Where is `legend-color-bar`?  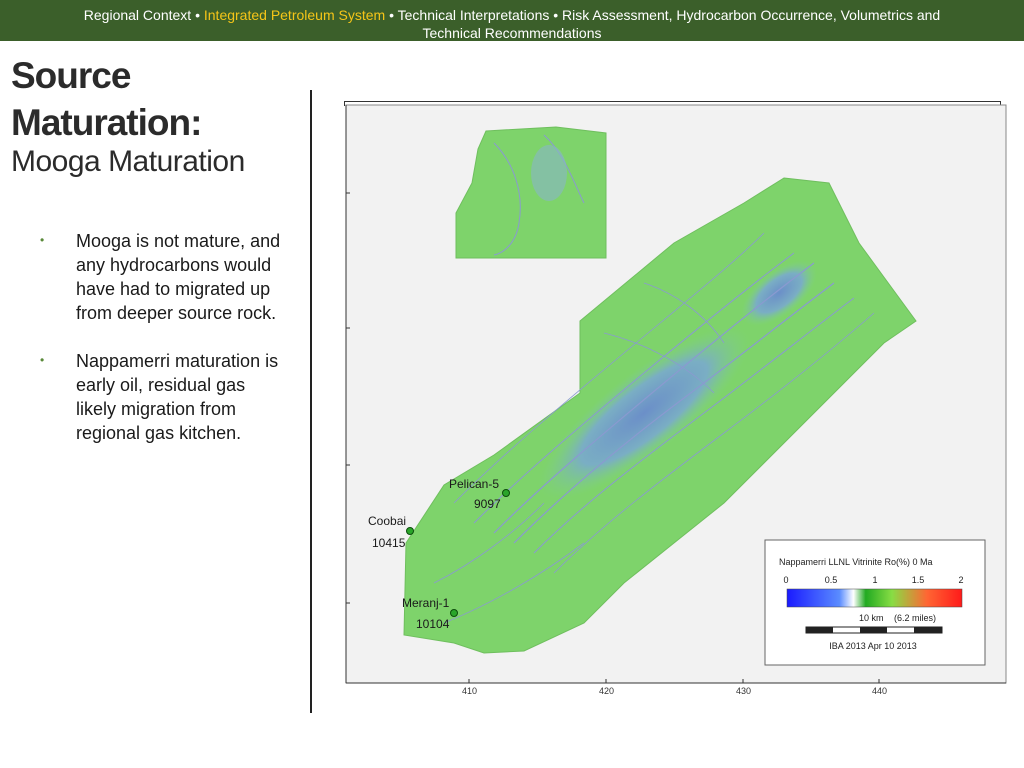
legend-color-bar is located at coordinates (874, 598).